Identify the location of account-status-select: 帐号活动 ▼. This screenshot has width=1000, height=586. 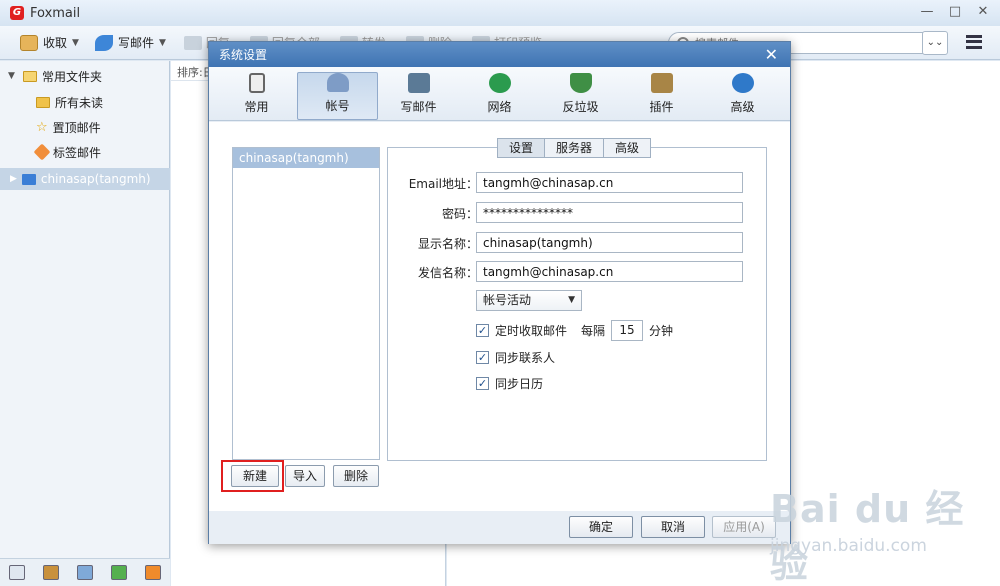
(529, 300).